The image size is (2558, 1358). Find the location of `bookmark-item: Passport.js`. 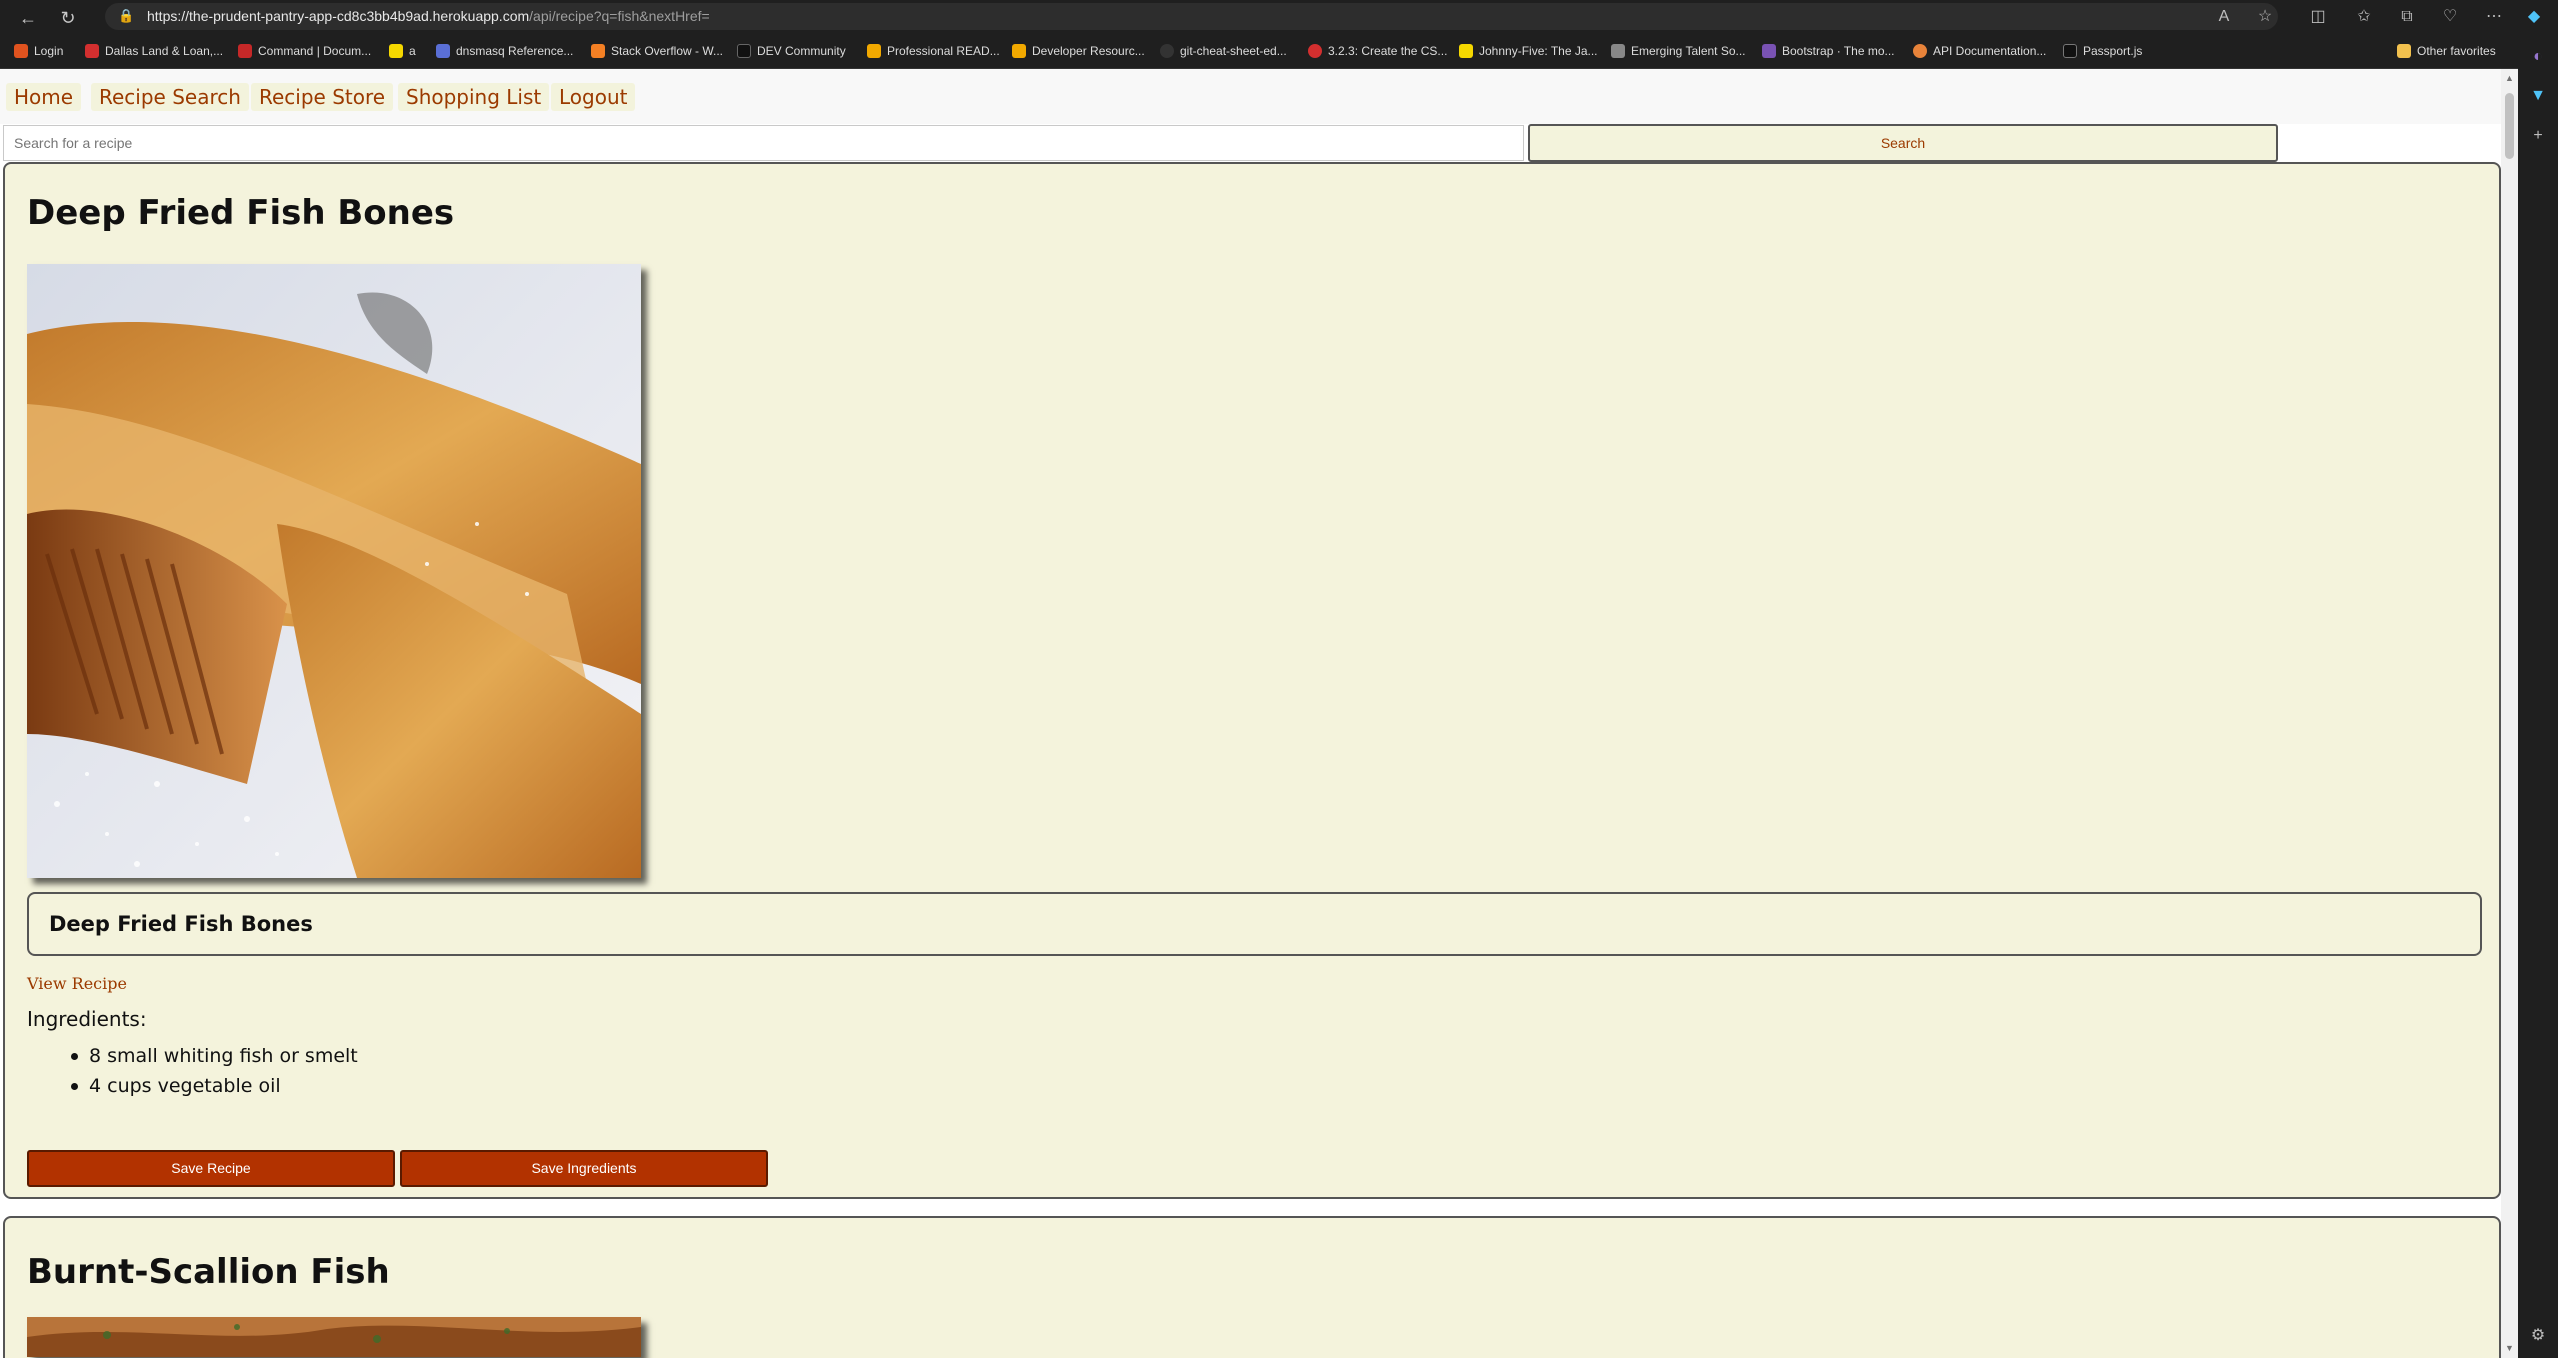

bookmark-item: Passport.js is located at coordinates (2102, 51).